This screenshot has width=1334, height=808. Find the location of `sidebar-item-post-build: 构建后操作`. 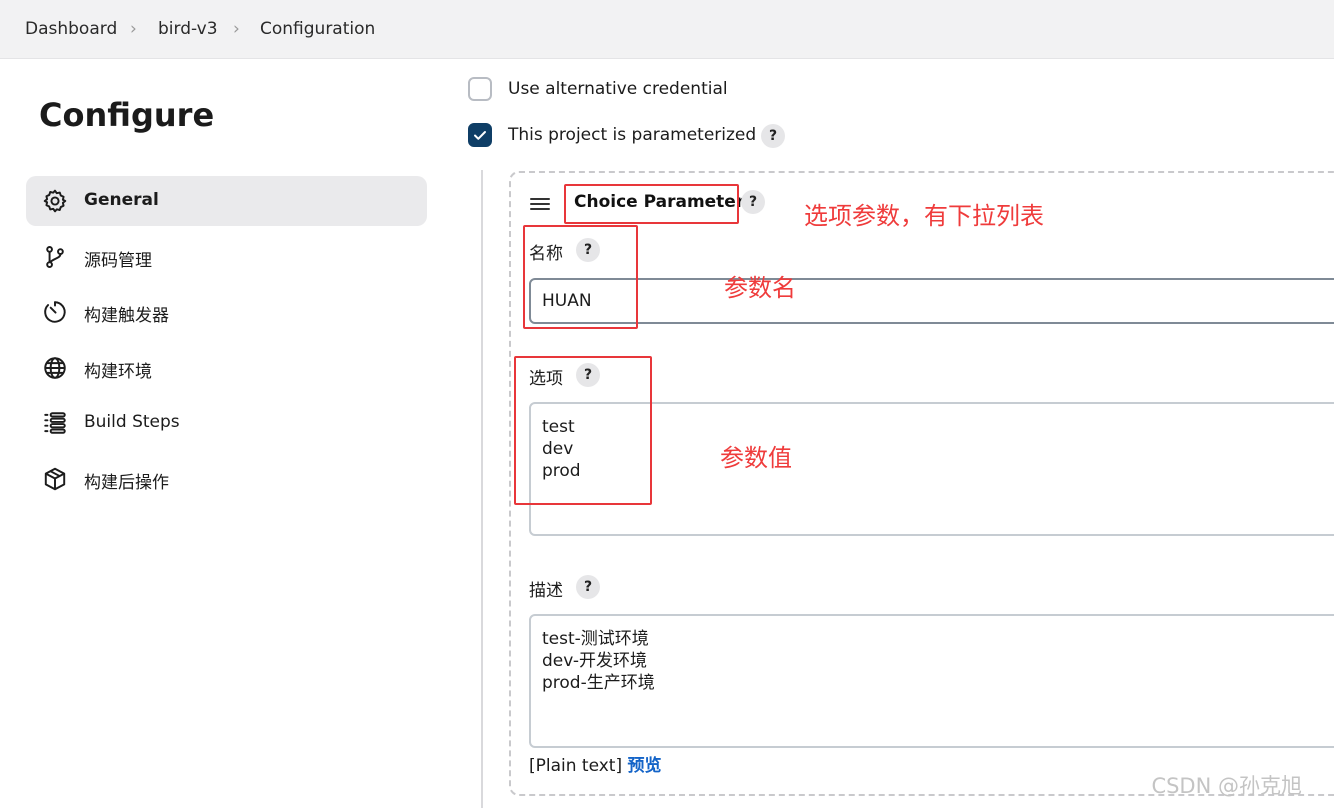

sidebar-item-post-build: 构建后操作 is located at coordinates (226, 479).